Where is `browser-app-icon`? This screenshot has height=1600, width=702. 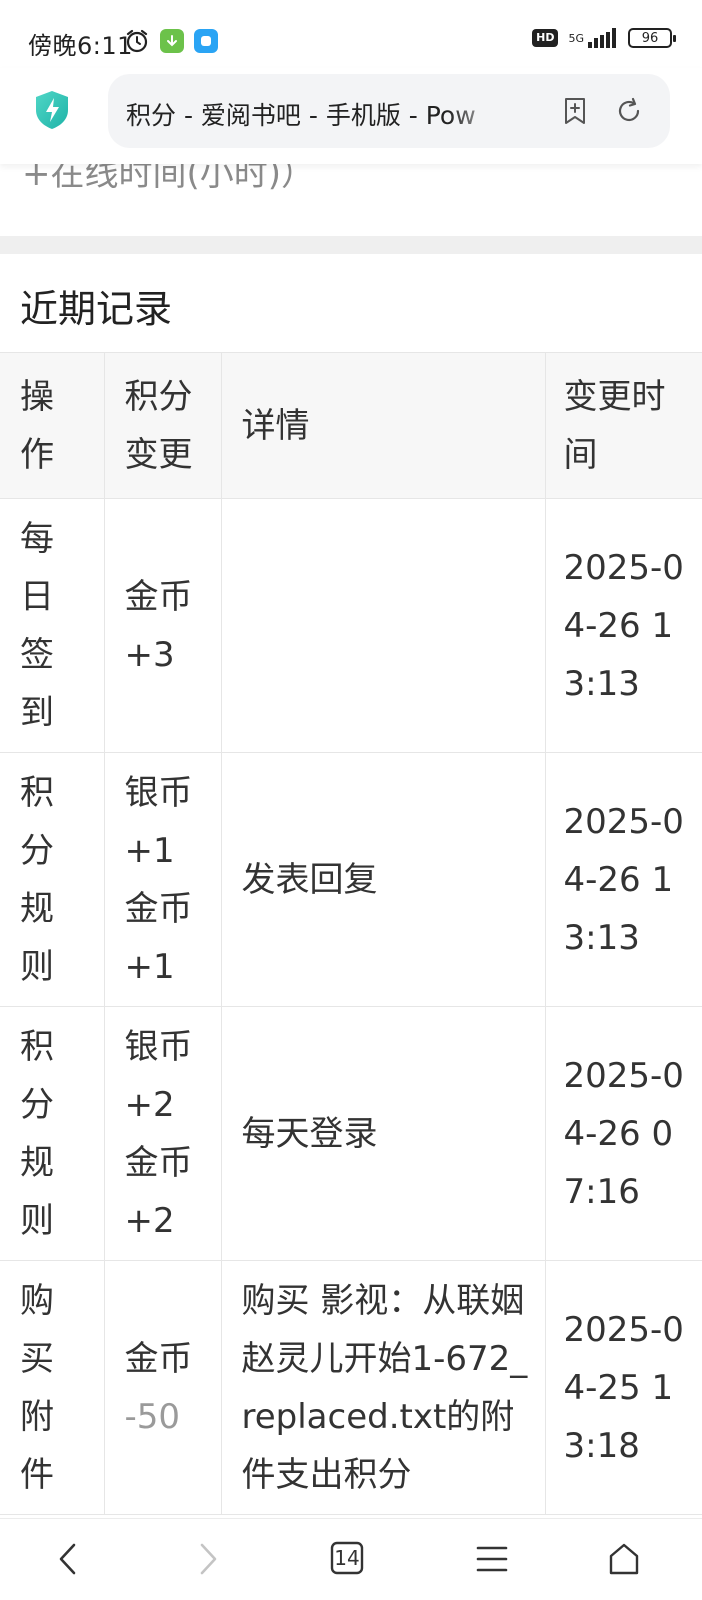 browser-app-icon is located at coordinates (206, 41).